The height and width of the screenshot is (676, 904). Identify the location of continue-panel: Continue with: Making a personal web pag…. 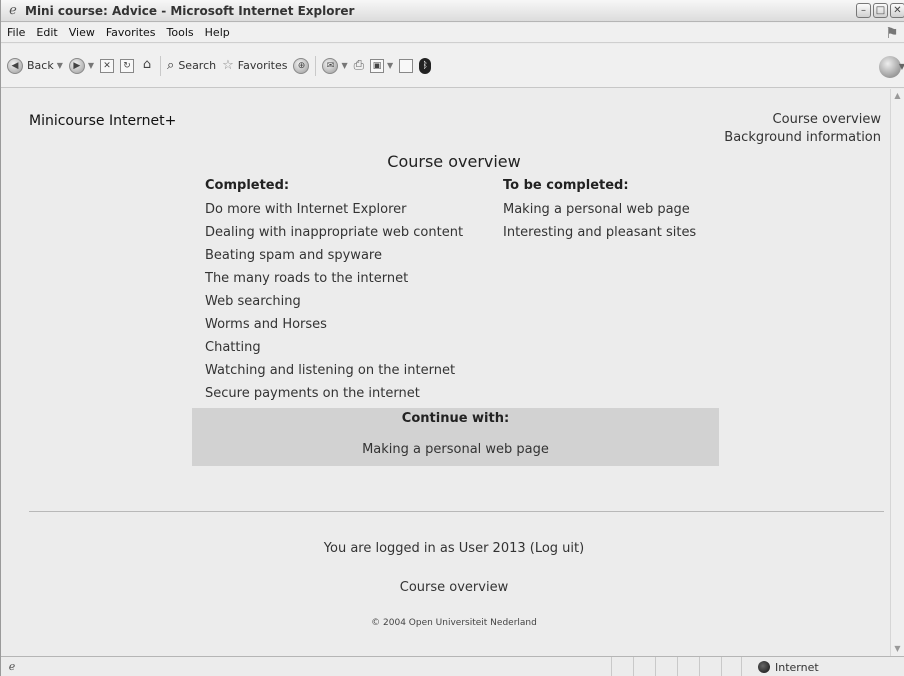
(455, 437).